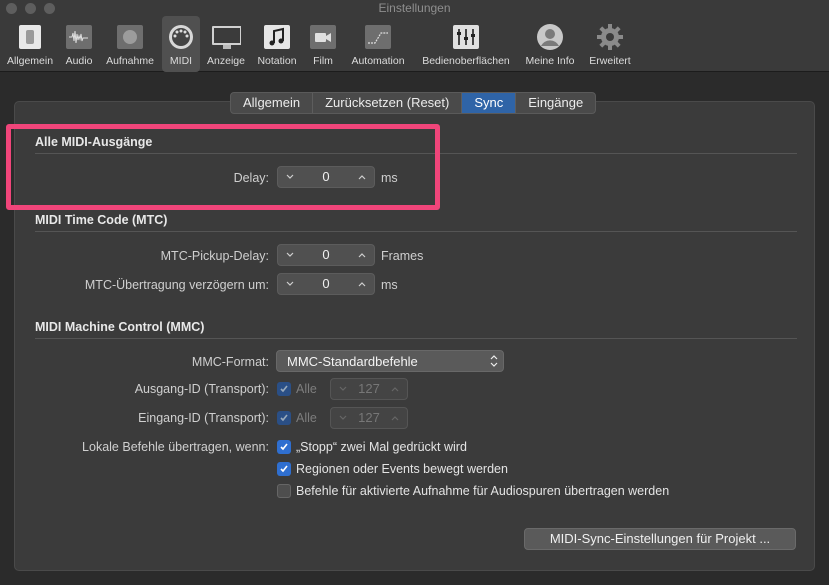  I want to click on out-id-all-label: Alle, so click(306, 389).